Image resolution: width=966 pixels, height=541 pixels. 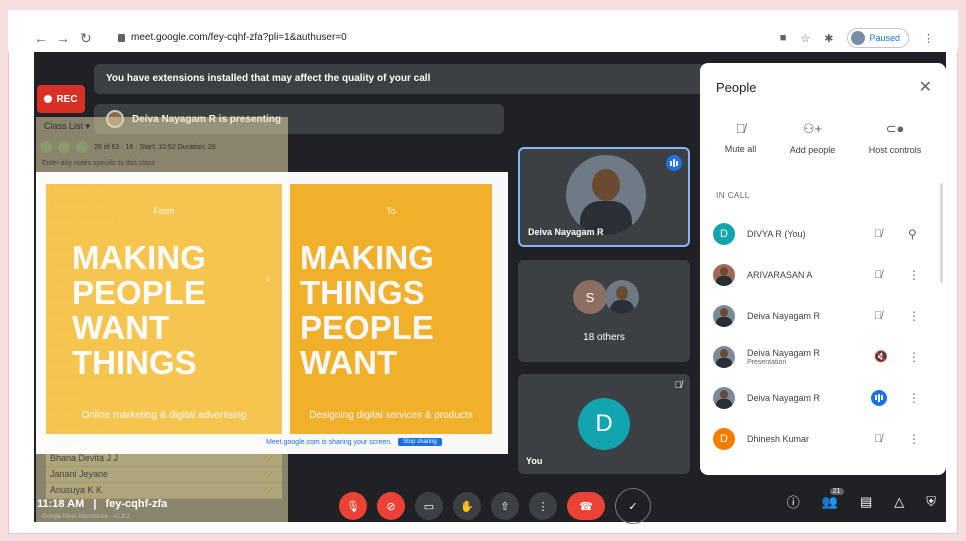 I want to click on participant-row: Deiva Nayagam R 🎙̸ ⋮, so click(x=823, y=315).